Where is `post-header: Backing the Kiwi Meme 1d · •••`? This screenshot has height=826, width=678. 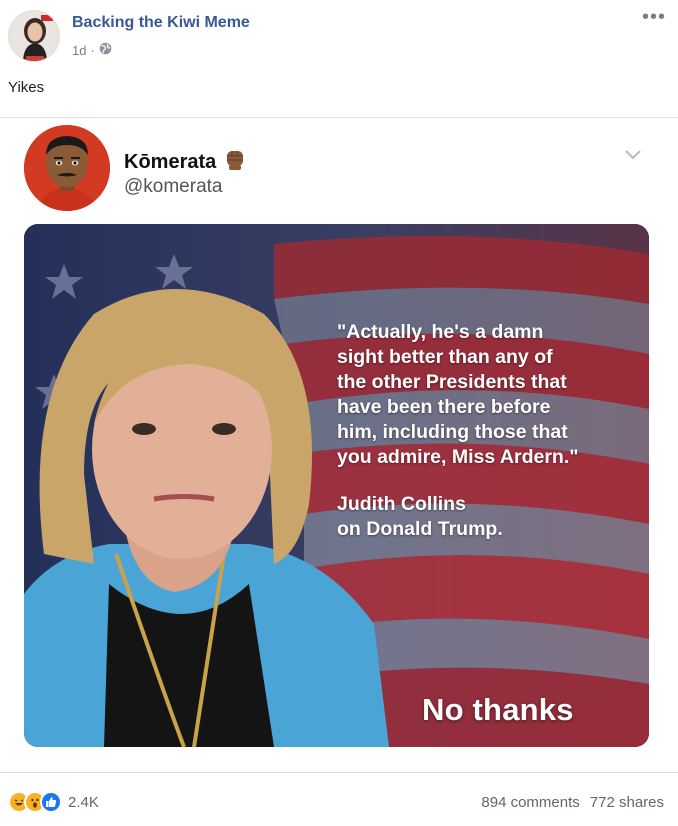
post-header: Backing the Kiwi Meme 1d · ••• is located at coordinates (339, 35).